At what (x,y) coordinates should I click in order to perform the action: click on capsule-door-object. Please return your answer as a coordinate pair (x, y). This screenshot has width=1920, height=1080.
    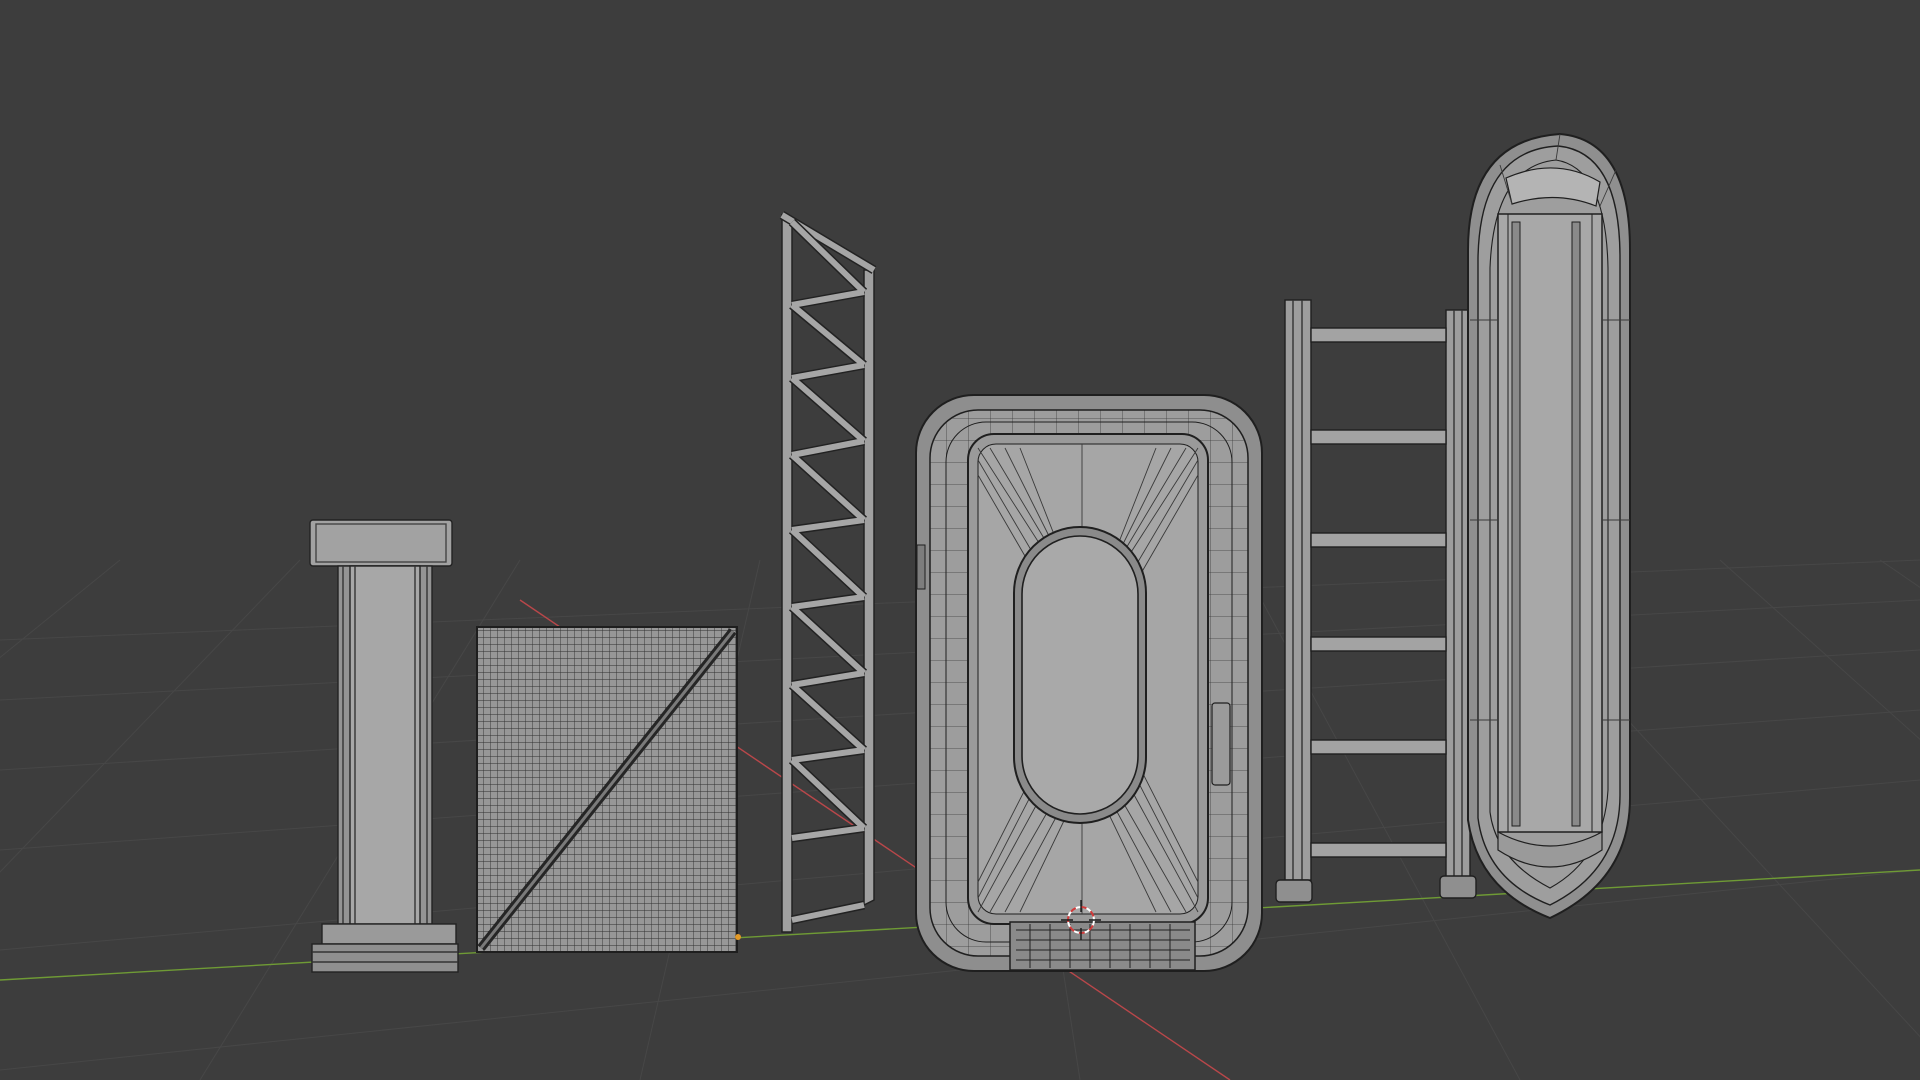
    Looking at the image, I should click on (1549, 526).